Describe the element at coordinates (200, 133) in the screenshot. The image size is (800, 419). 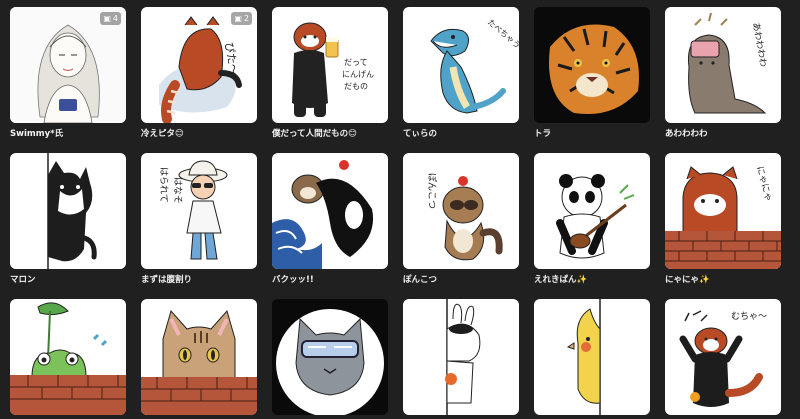
I see `card-caption: 冷えピタ😊` at that location.